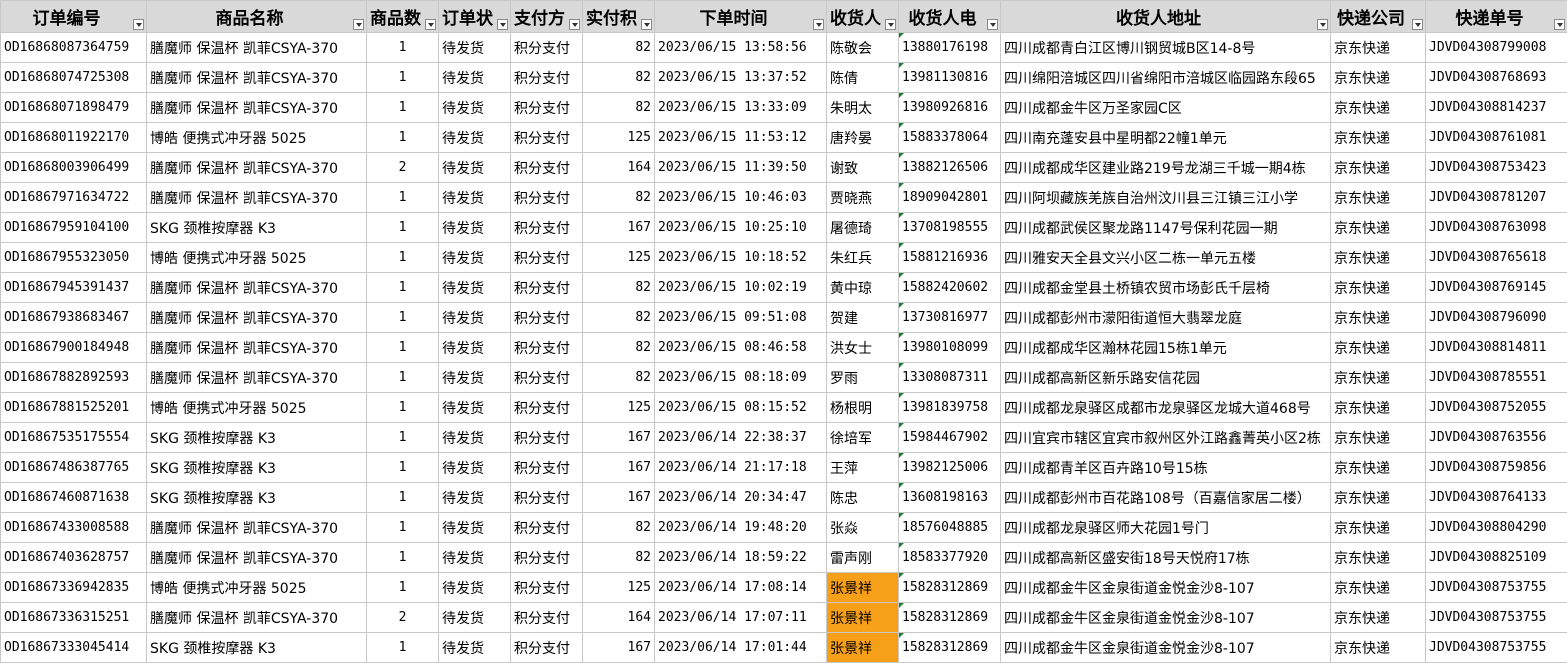  What do you see at coordinates (741, 108) in the screenshot?
I see `cell-order-time: 2023/06/15 13:33:09` at bounding box center [741, 108].